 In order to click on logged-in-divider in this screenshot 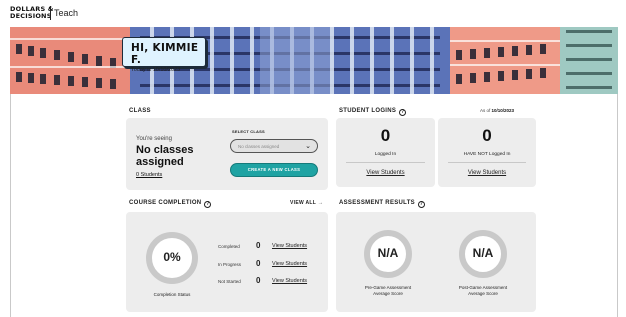, I will do `click(385, 162)`.